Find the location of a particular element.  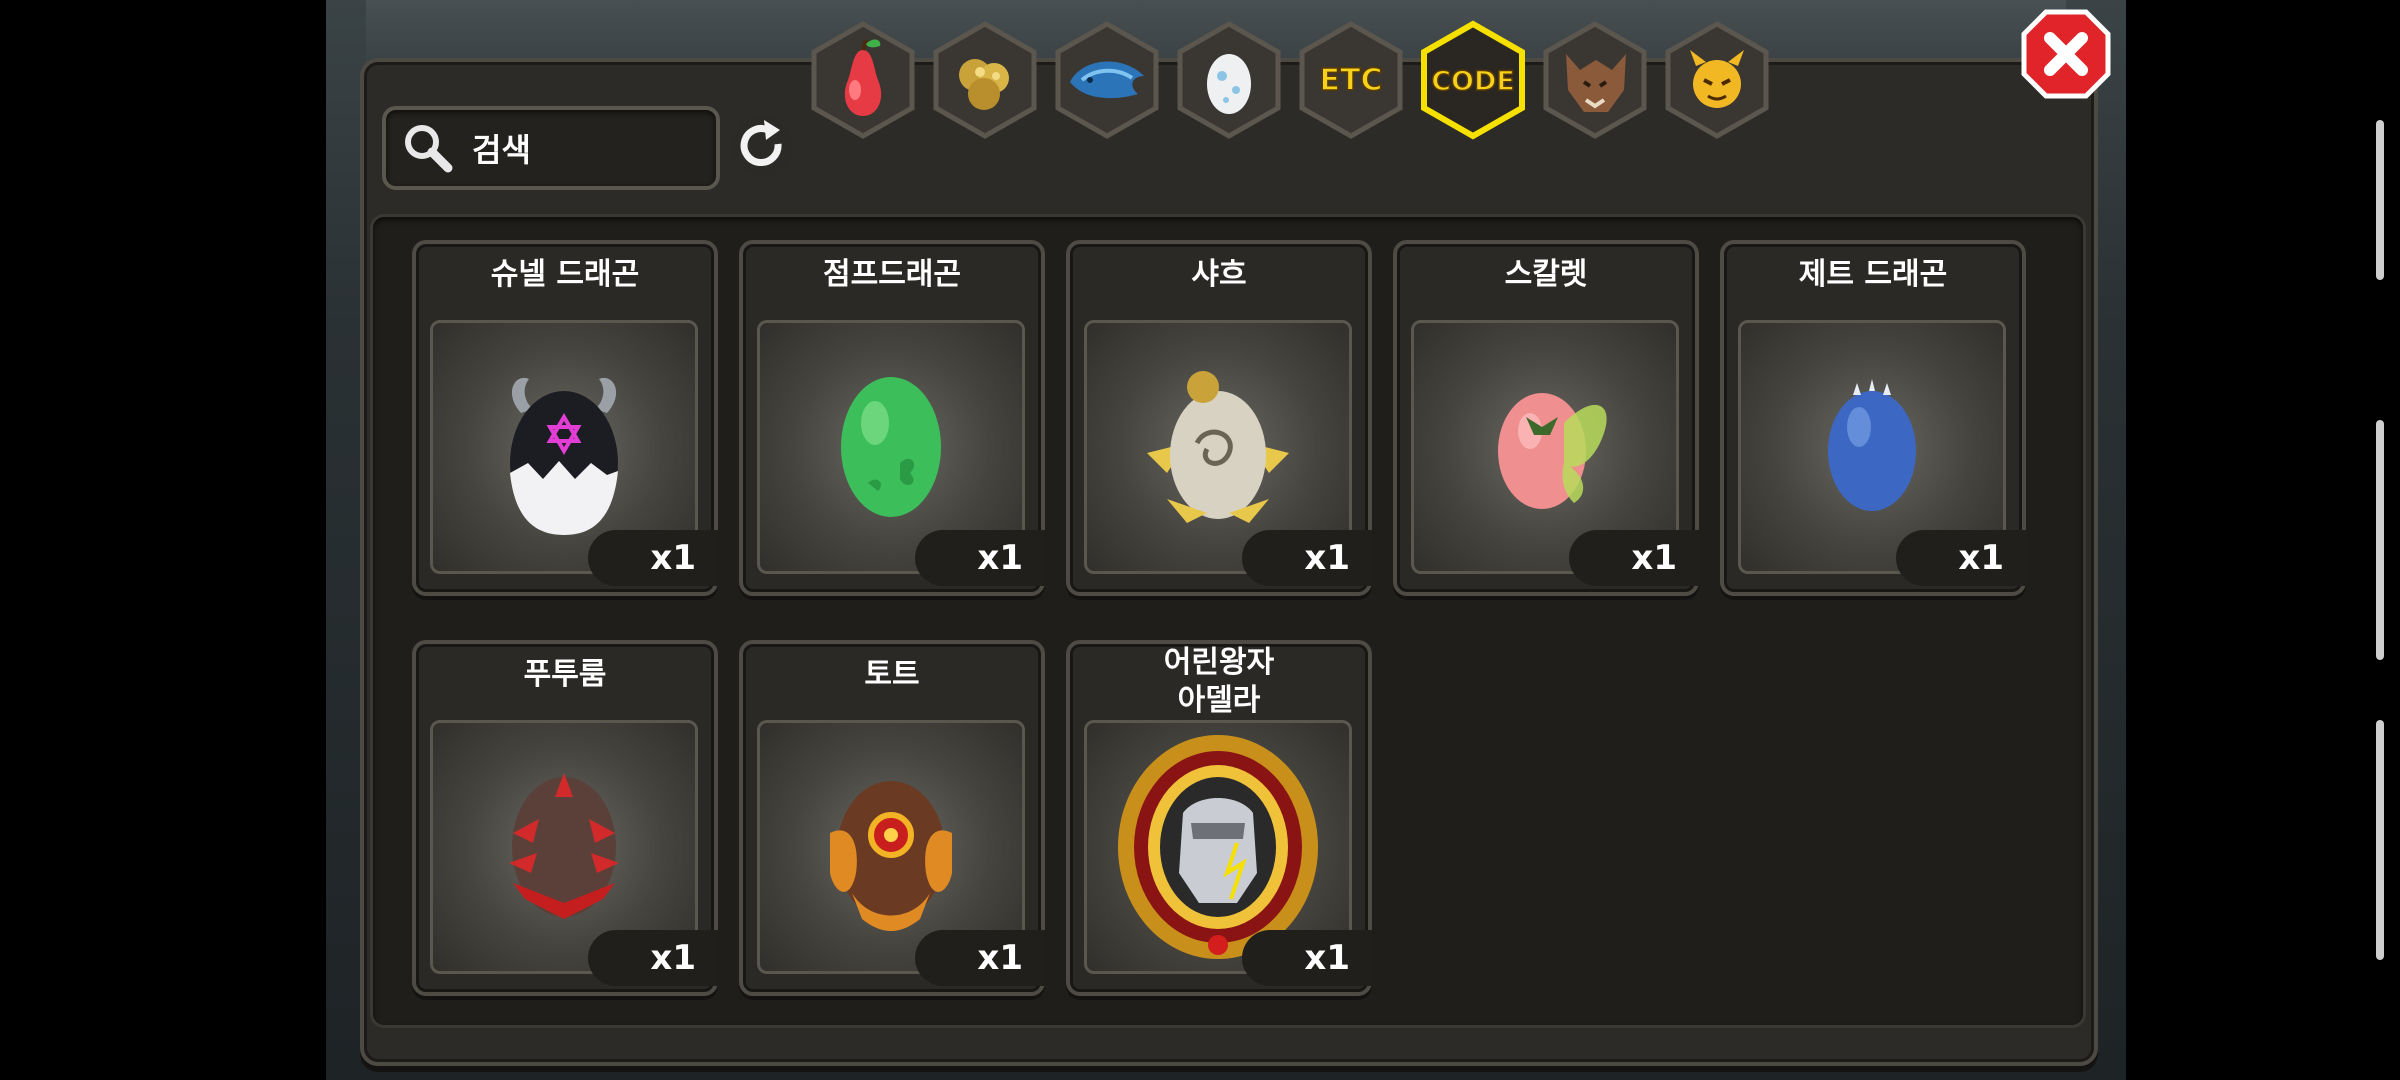

item-card: 점프드래곤 x1 is located at coordinates (892, 418).